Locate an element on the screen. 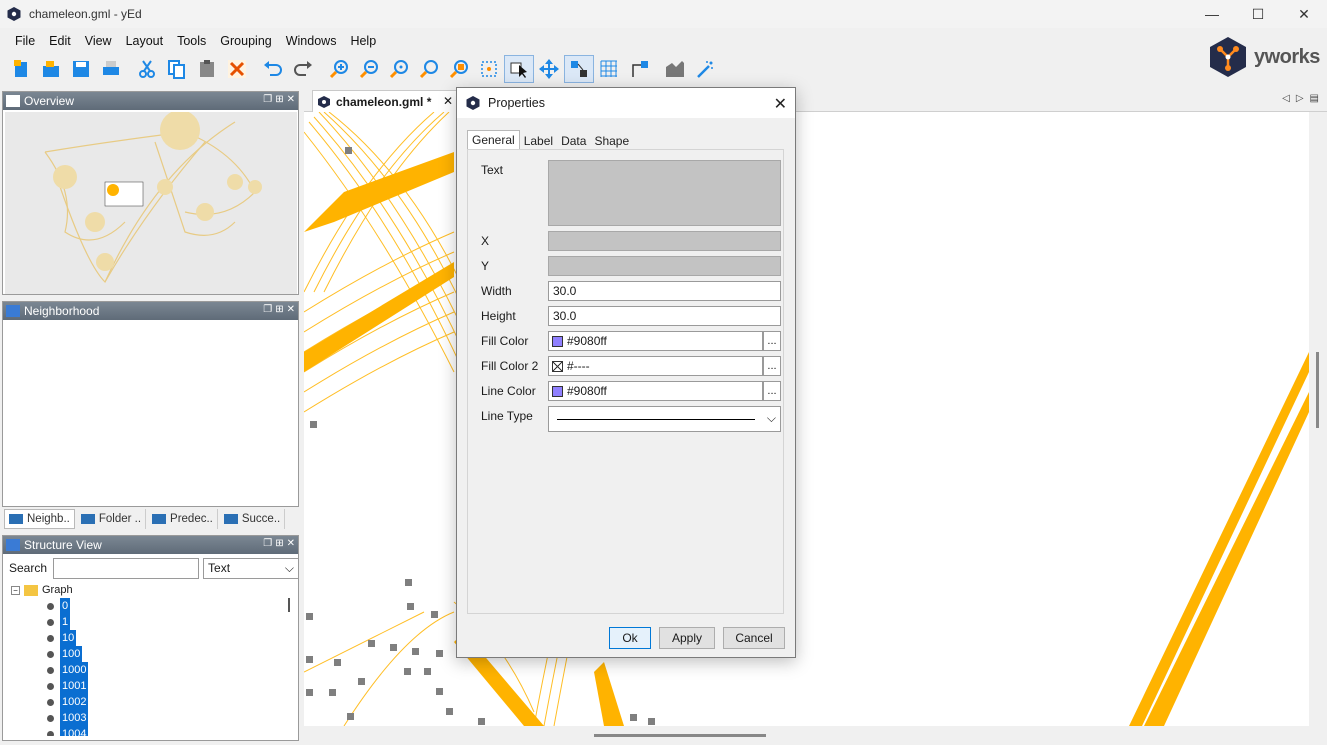 The height and width of the screenshot is (745, 1327). menu-windows: Windows is located at coordinates (311, 41).